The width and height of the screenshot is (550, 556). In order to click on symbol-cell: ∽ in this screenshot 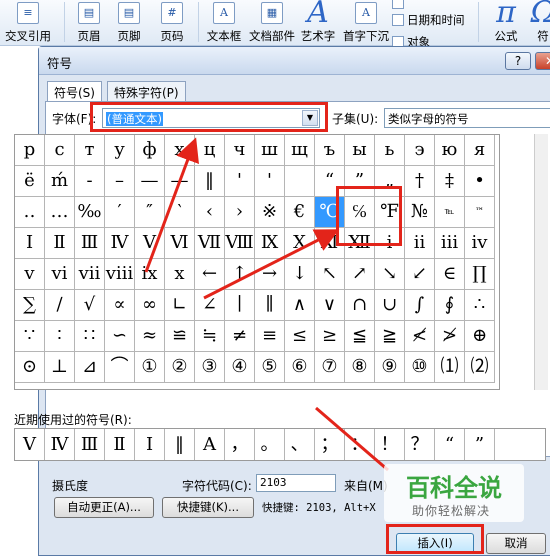, I will do `click(120, 336)`.